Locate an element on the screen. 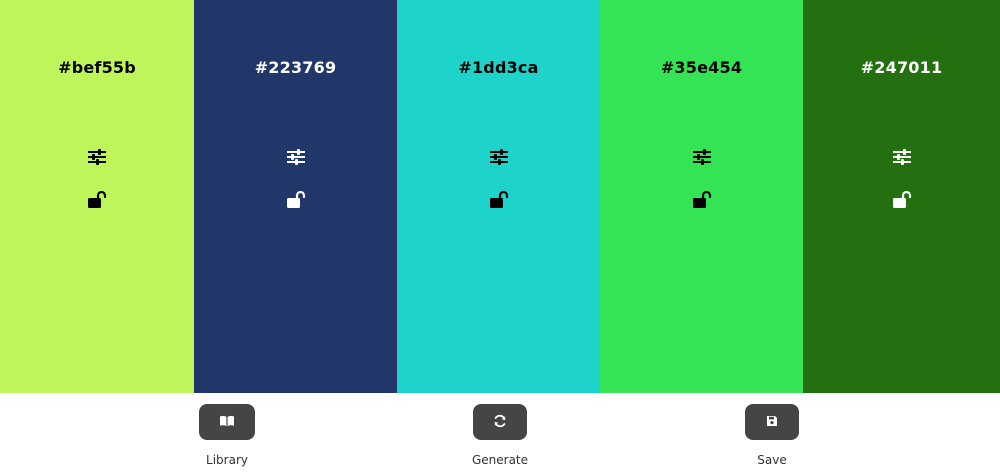 The width and height of the screenshot is (1000, 472). refresh-icon is located at coordinates (500, 422).